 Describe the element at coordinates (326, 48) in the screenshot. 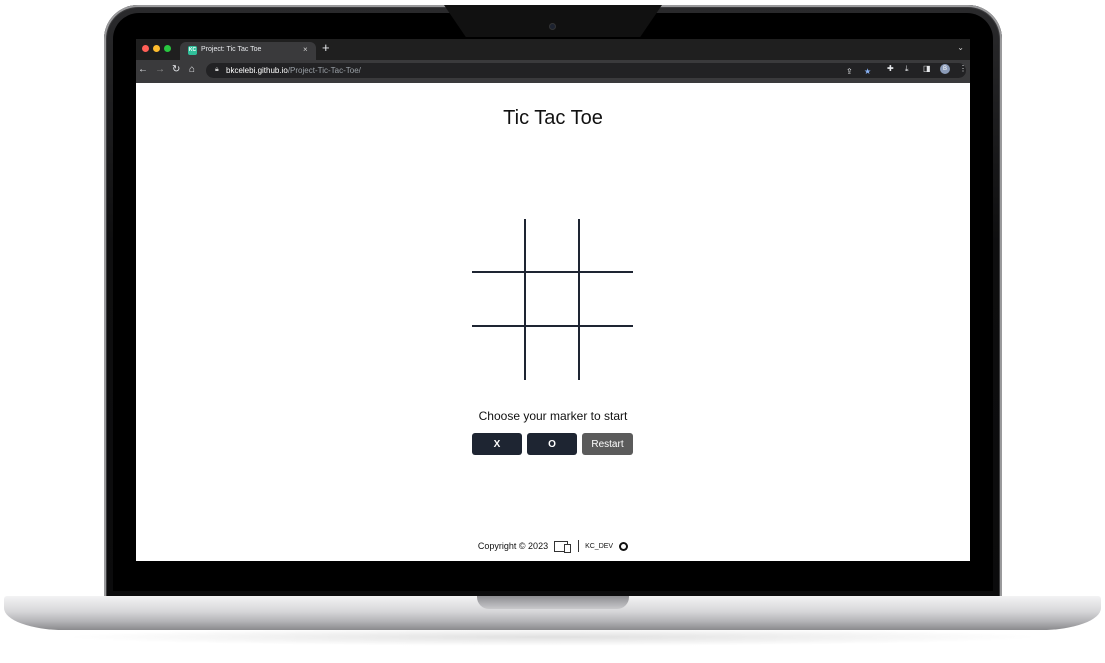

I see `new-tab-button: +` at that location.